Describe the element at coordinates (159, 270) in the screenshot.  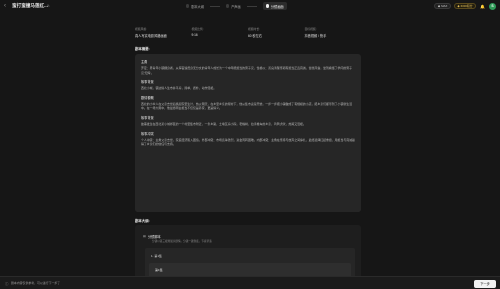
I see `scene-label: 第1集` at that location.